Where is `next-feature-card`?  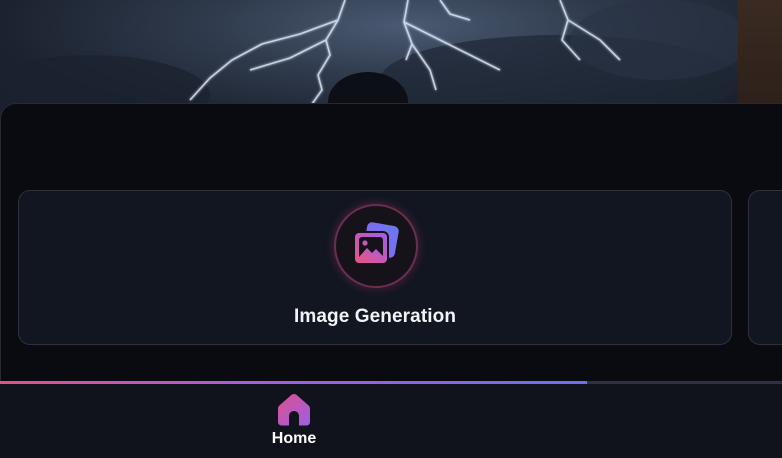
next-feature-card is located at coordinates (765, 267).